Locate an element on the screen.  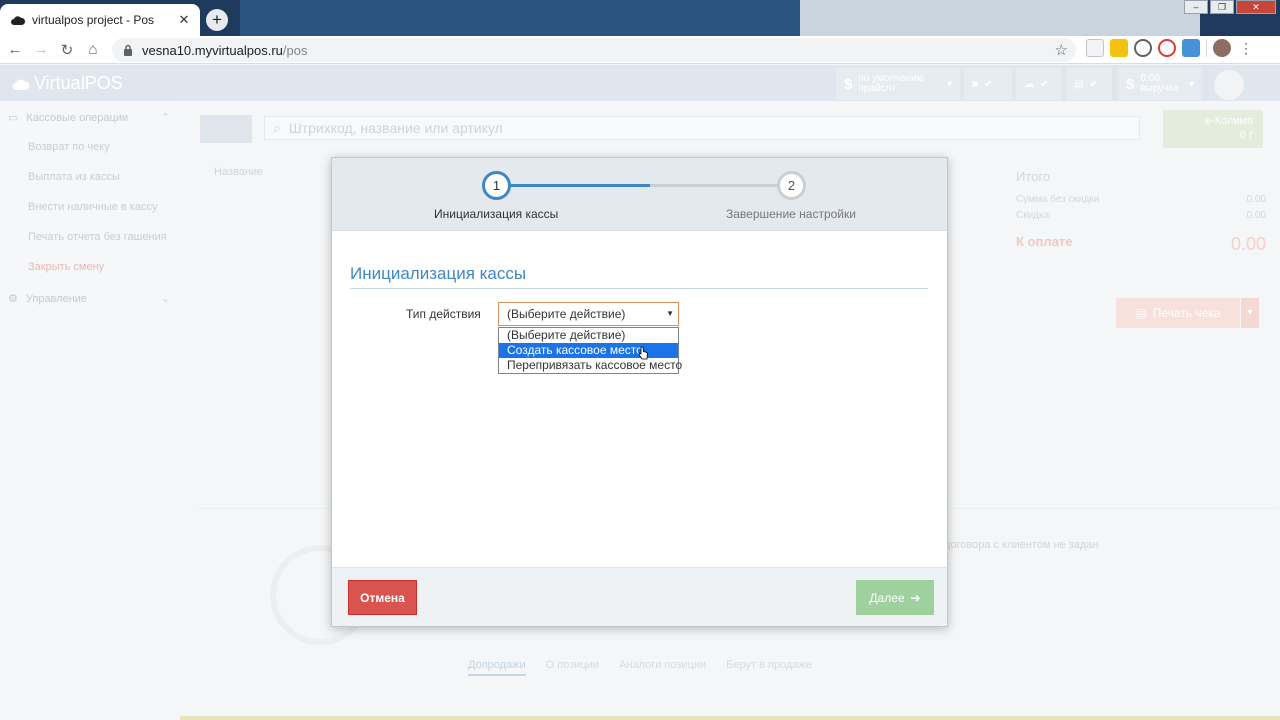
sidebar-item-close-shift: Закрыть смену is located at coordinates (89, 267).